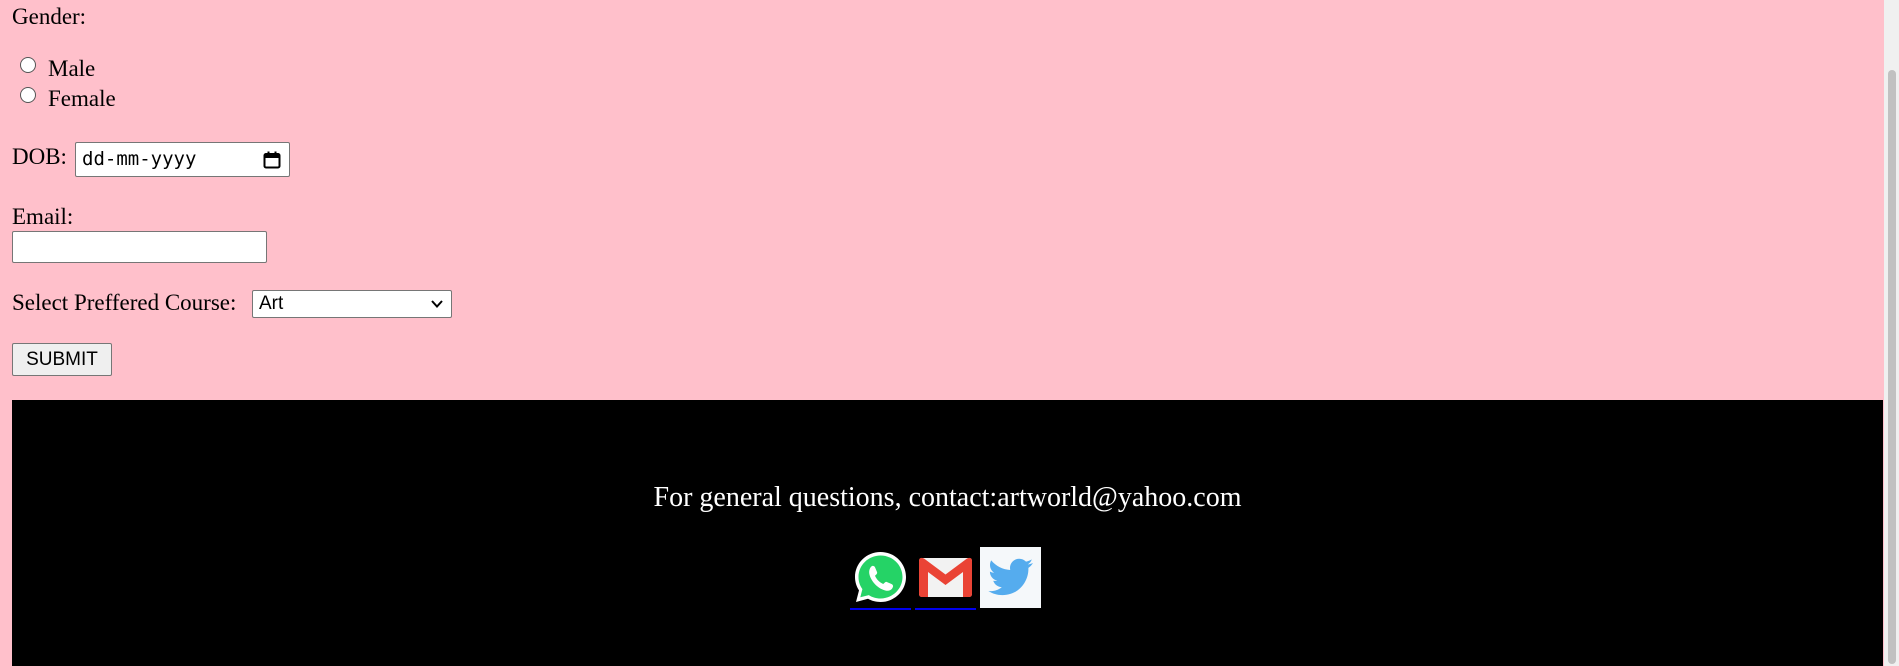  I want to click on course-select: Art, so click(352, 304).